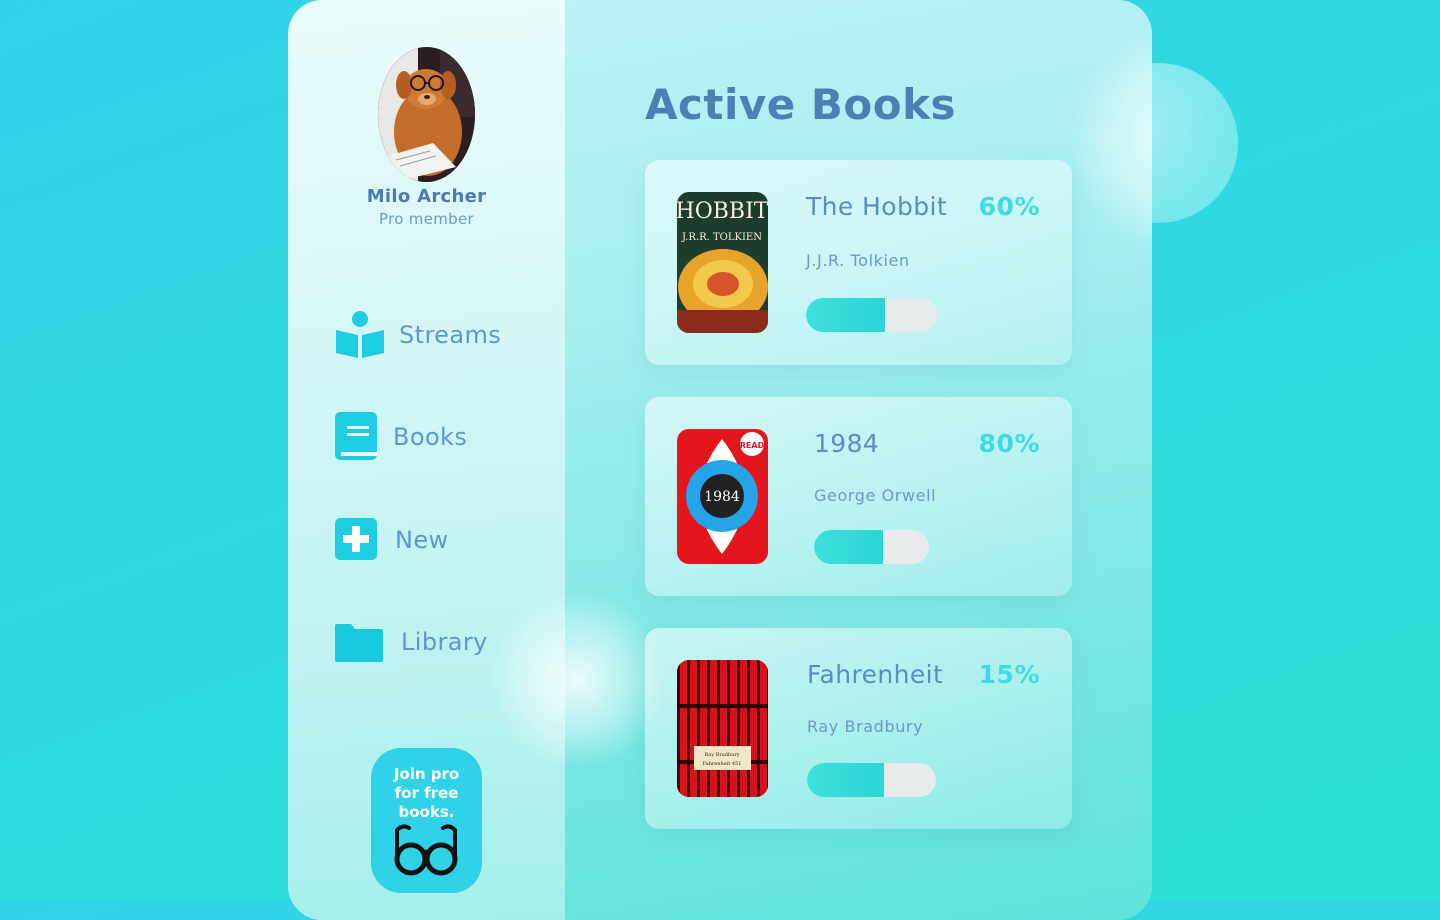 Image resolution: width=1440 pixels, height=920 pixels. I want to click on promo-text: Join pro for free books., so click(426, 793).